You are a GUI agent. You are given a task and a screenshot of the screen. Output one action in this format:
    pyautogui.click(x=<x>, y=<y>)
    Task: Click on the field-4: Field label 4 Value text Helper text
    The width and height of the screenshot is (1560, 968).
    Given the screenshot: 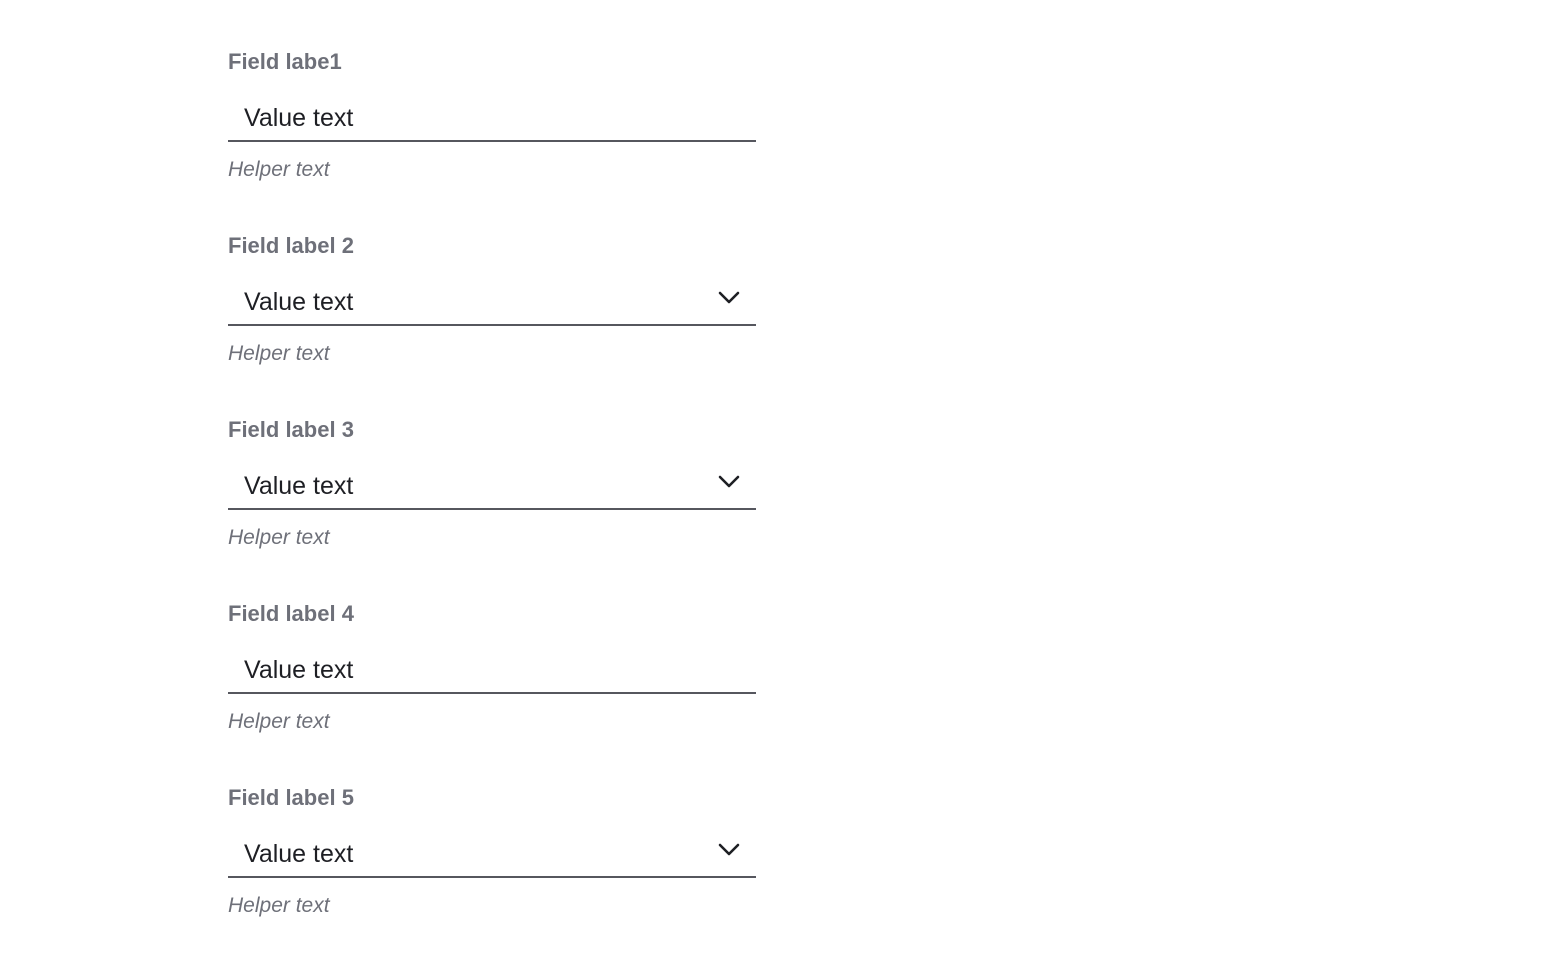 What is the action you would take?
    pyautogui.click(x=492, y=692)
    